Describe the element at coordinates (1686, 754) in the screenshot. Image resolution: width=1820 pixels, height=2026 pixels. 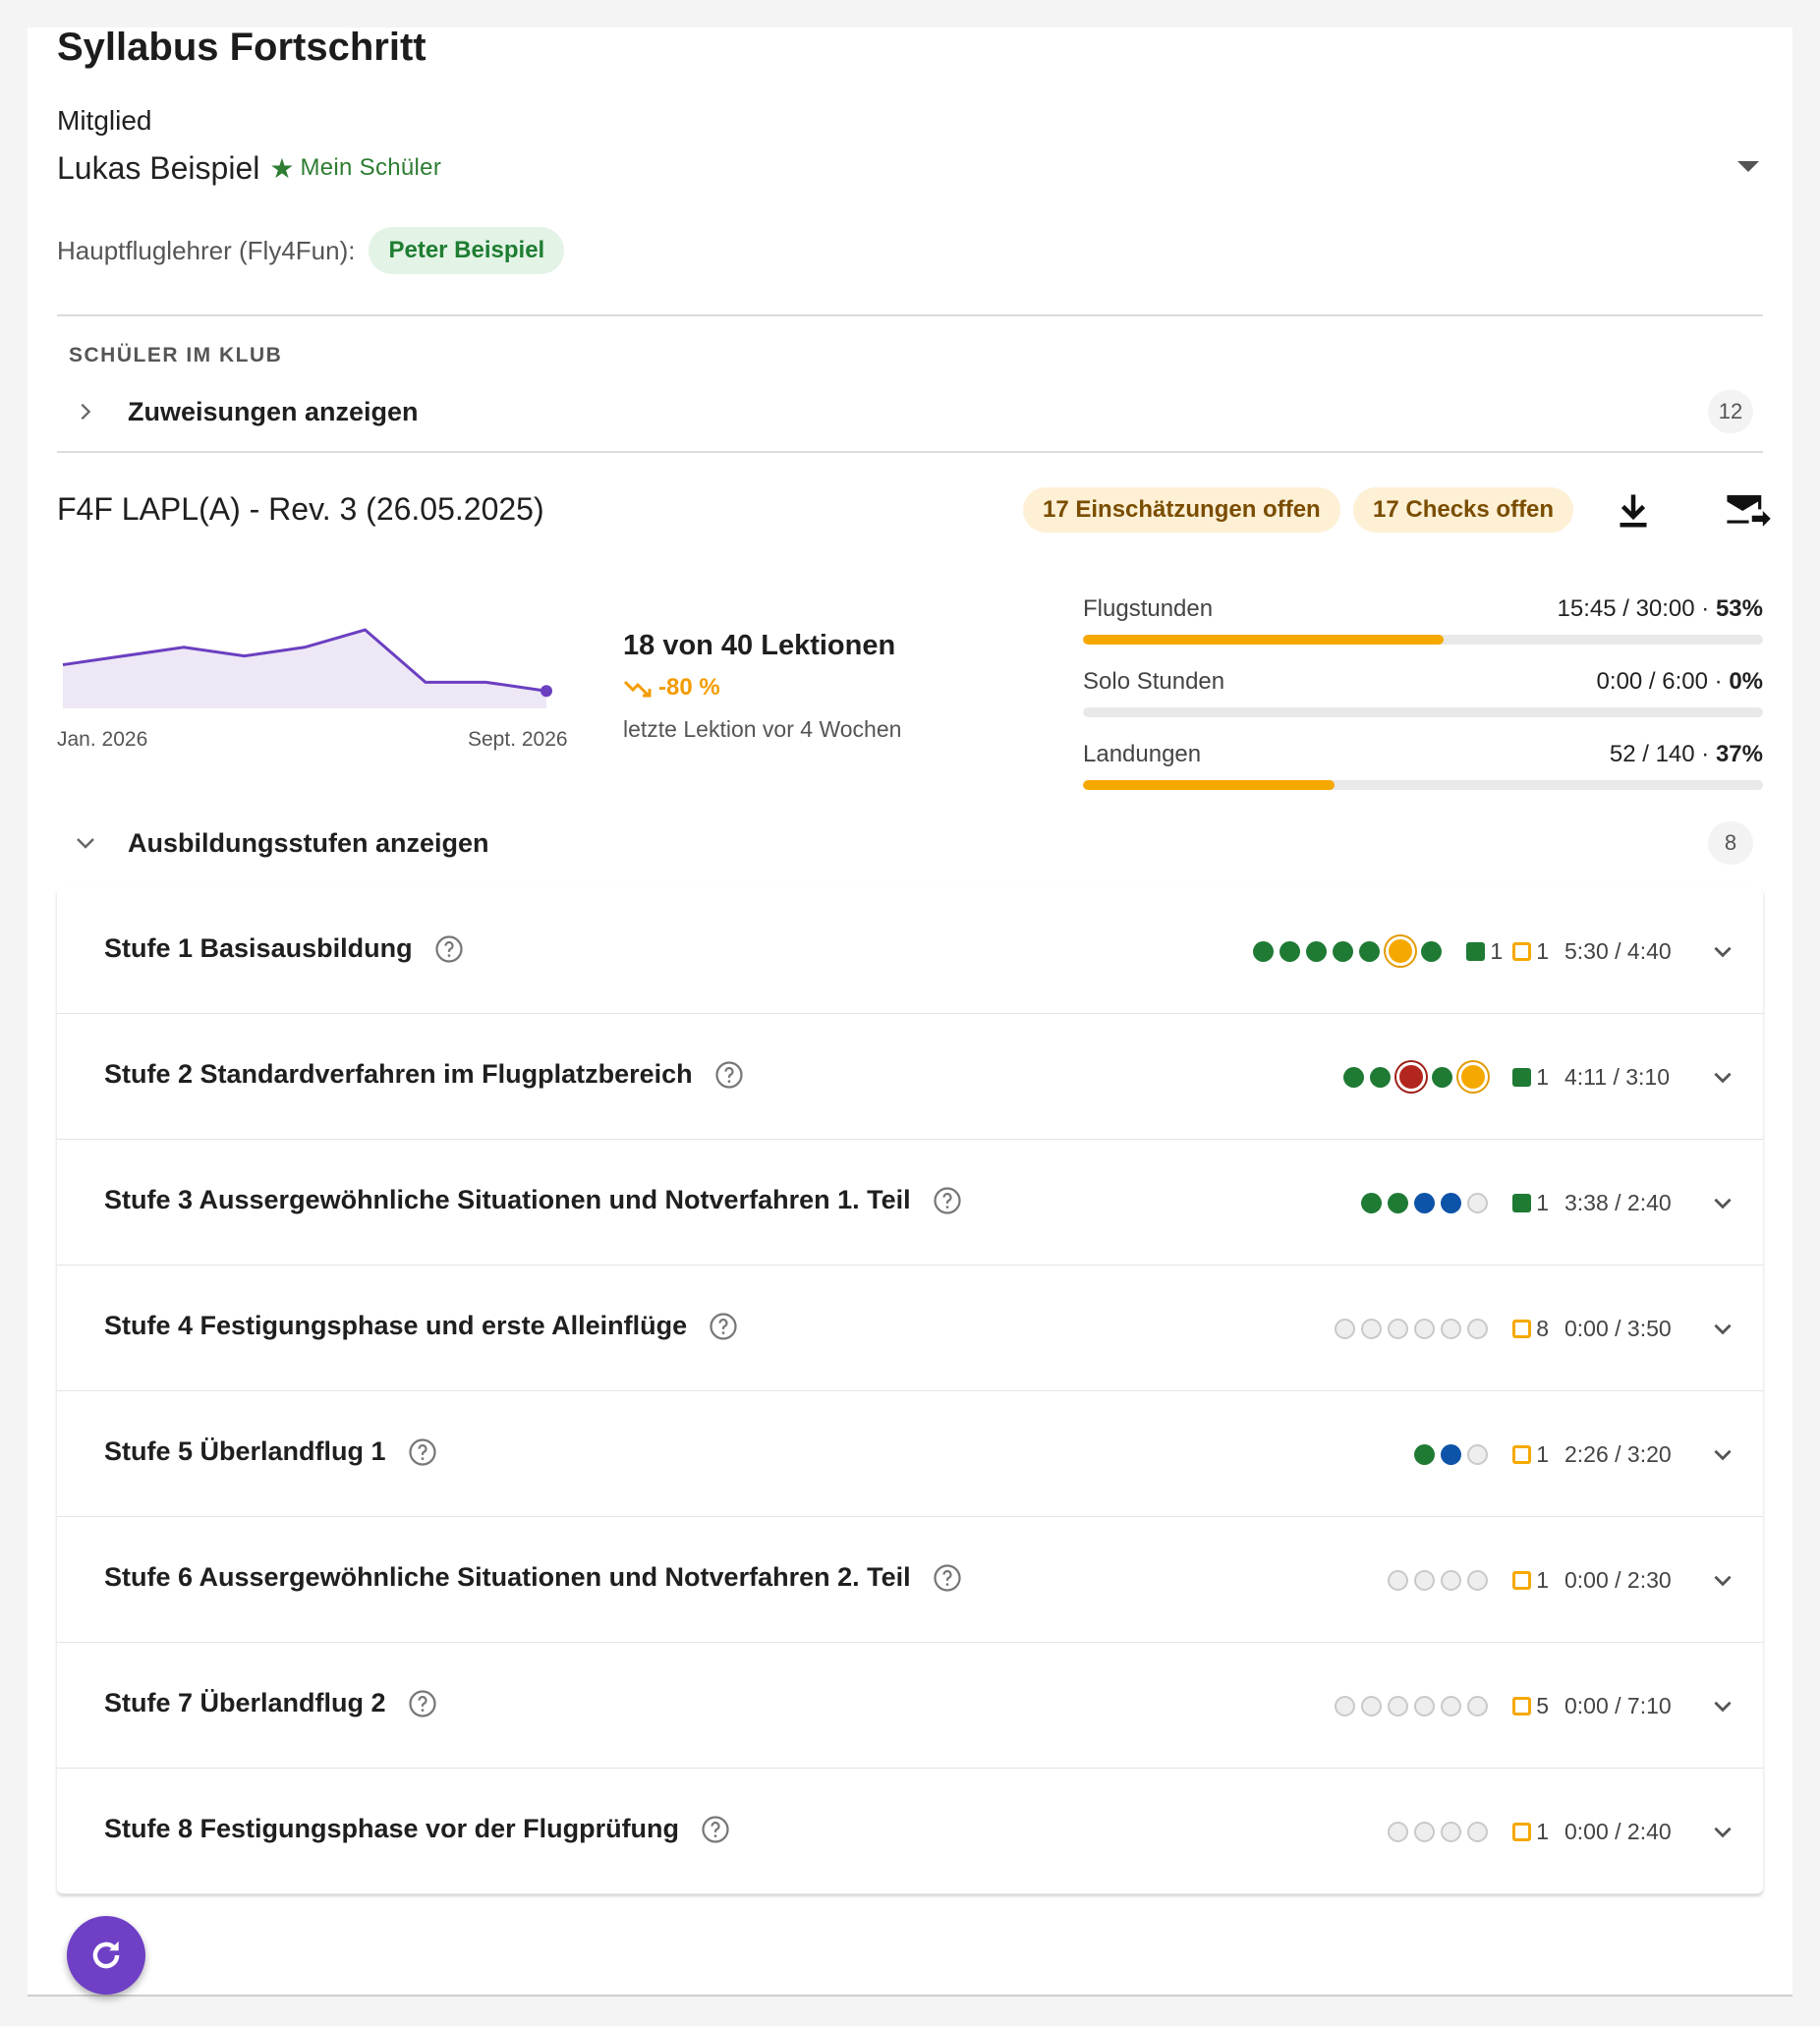
I see `stat-value: 52 / 140 · 37%` at that location.